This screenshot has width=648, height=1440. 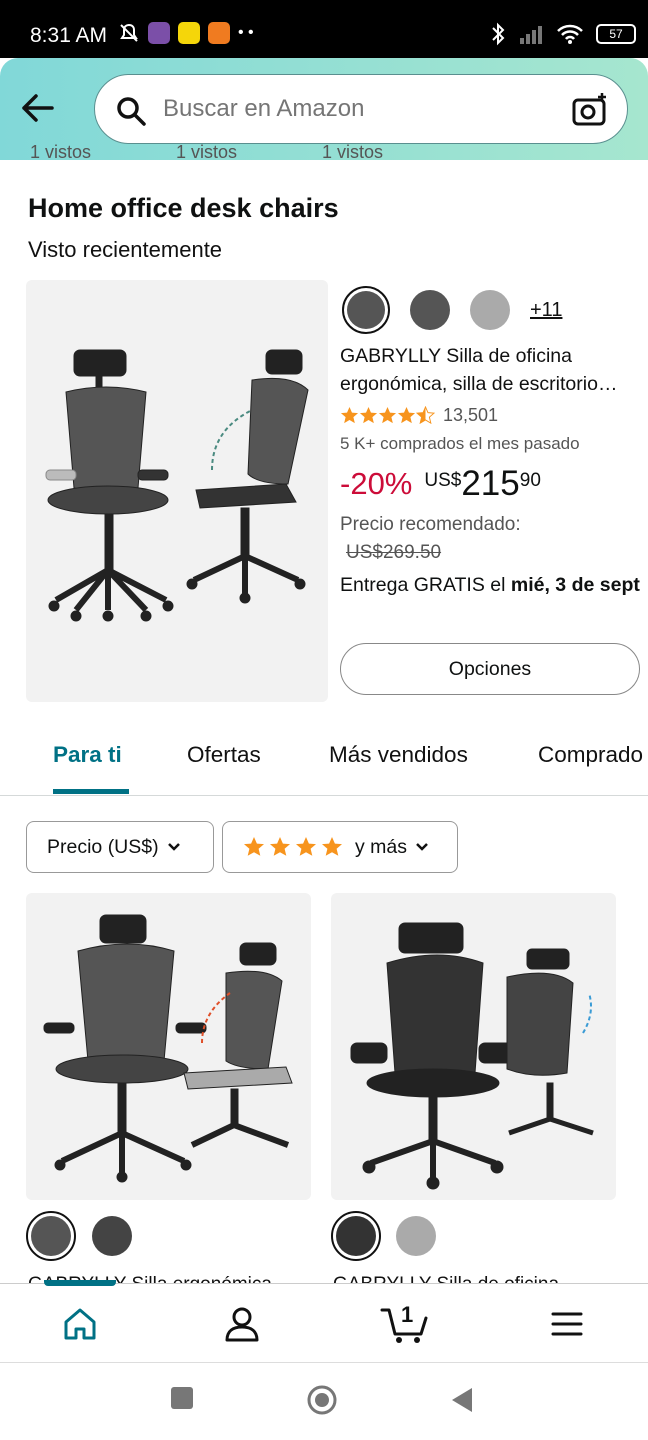 I want to click on notification-icons: • •, so click(x=186, y=33).